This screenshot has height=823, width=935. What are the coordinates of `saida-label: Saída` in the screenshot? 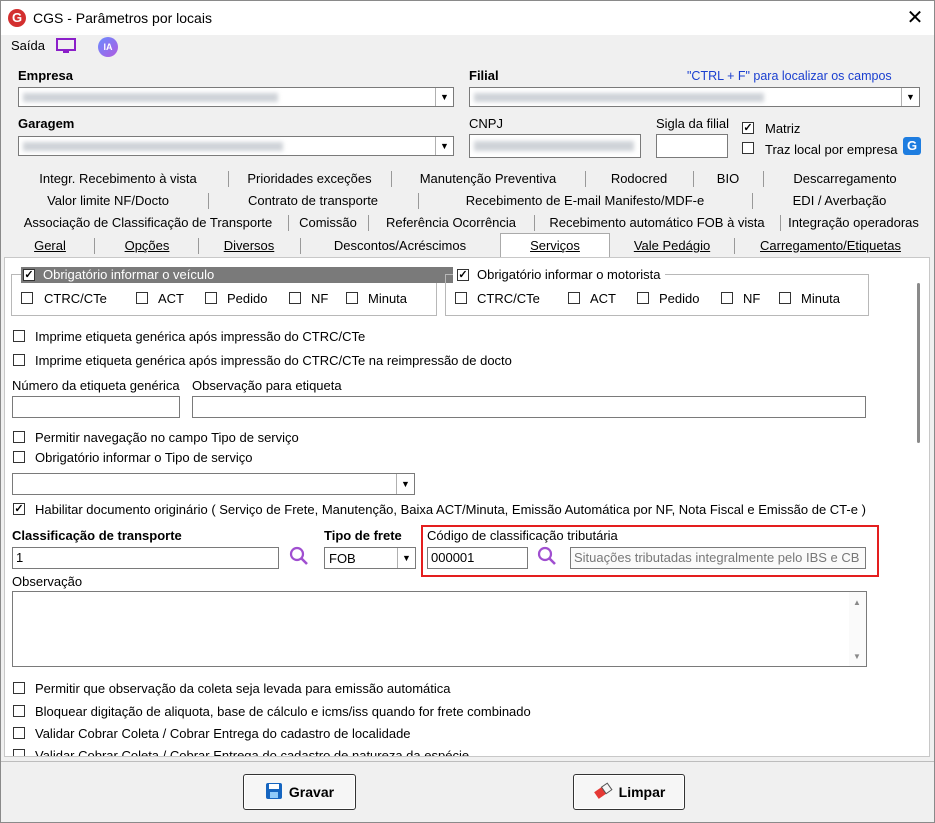 It's located at (28, 45).